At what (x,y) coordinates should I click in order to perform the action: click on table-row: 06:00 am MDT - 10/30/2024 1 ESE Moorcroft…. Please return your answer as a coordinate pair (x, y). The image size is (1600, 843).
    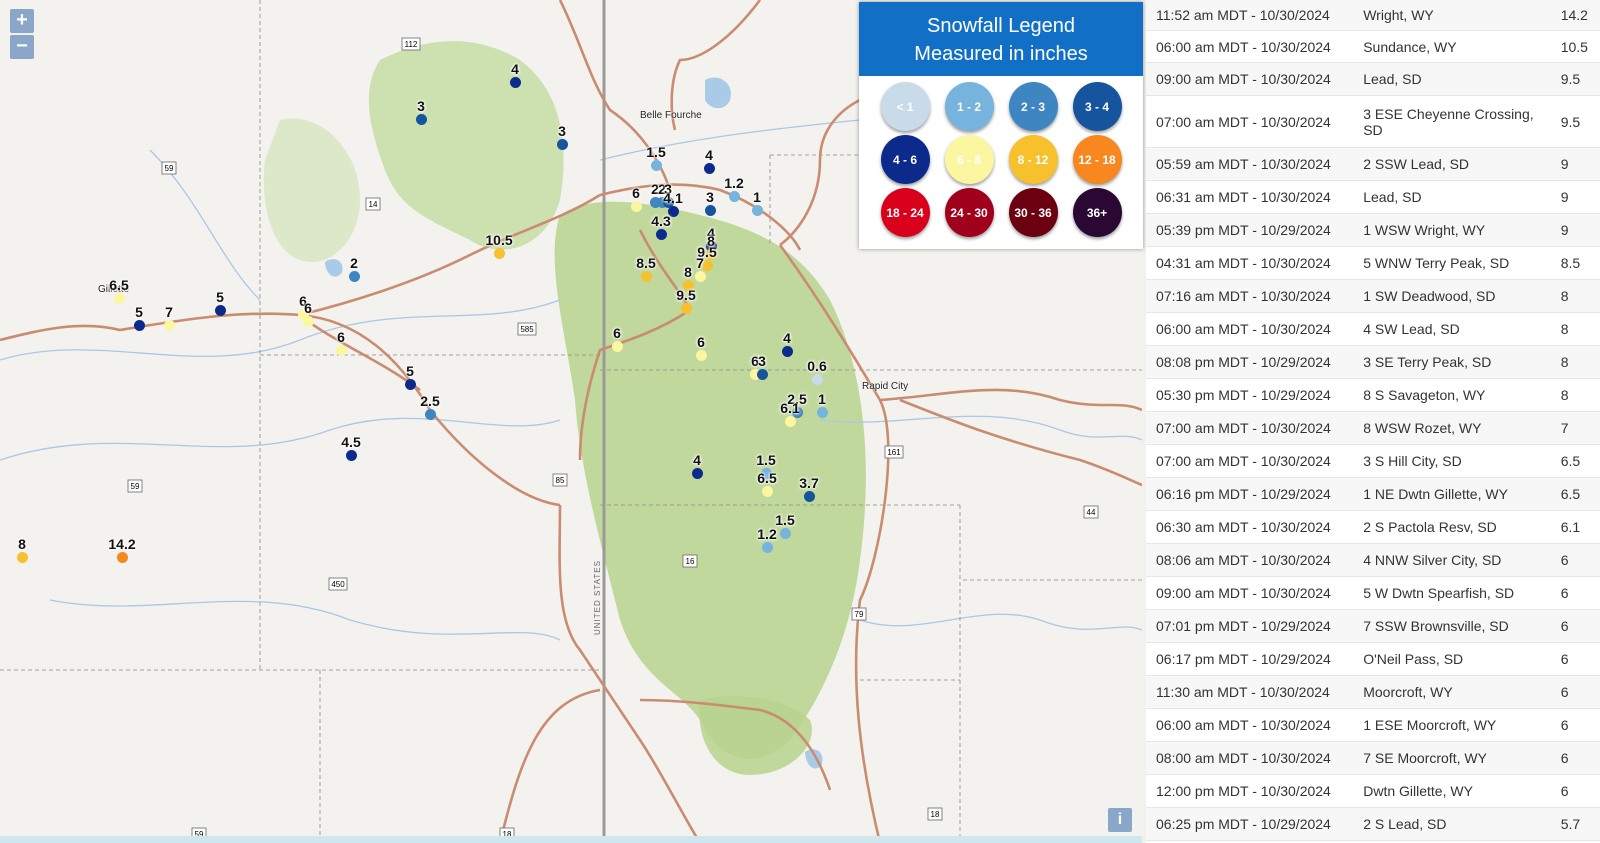
    Looking at the image, I should click on (1373, 725).